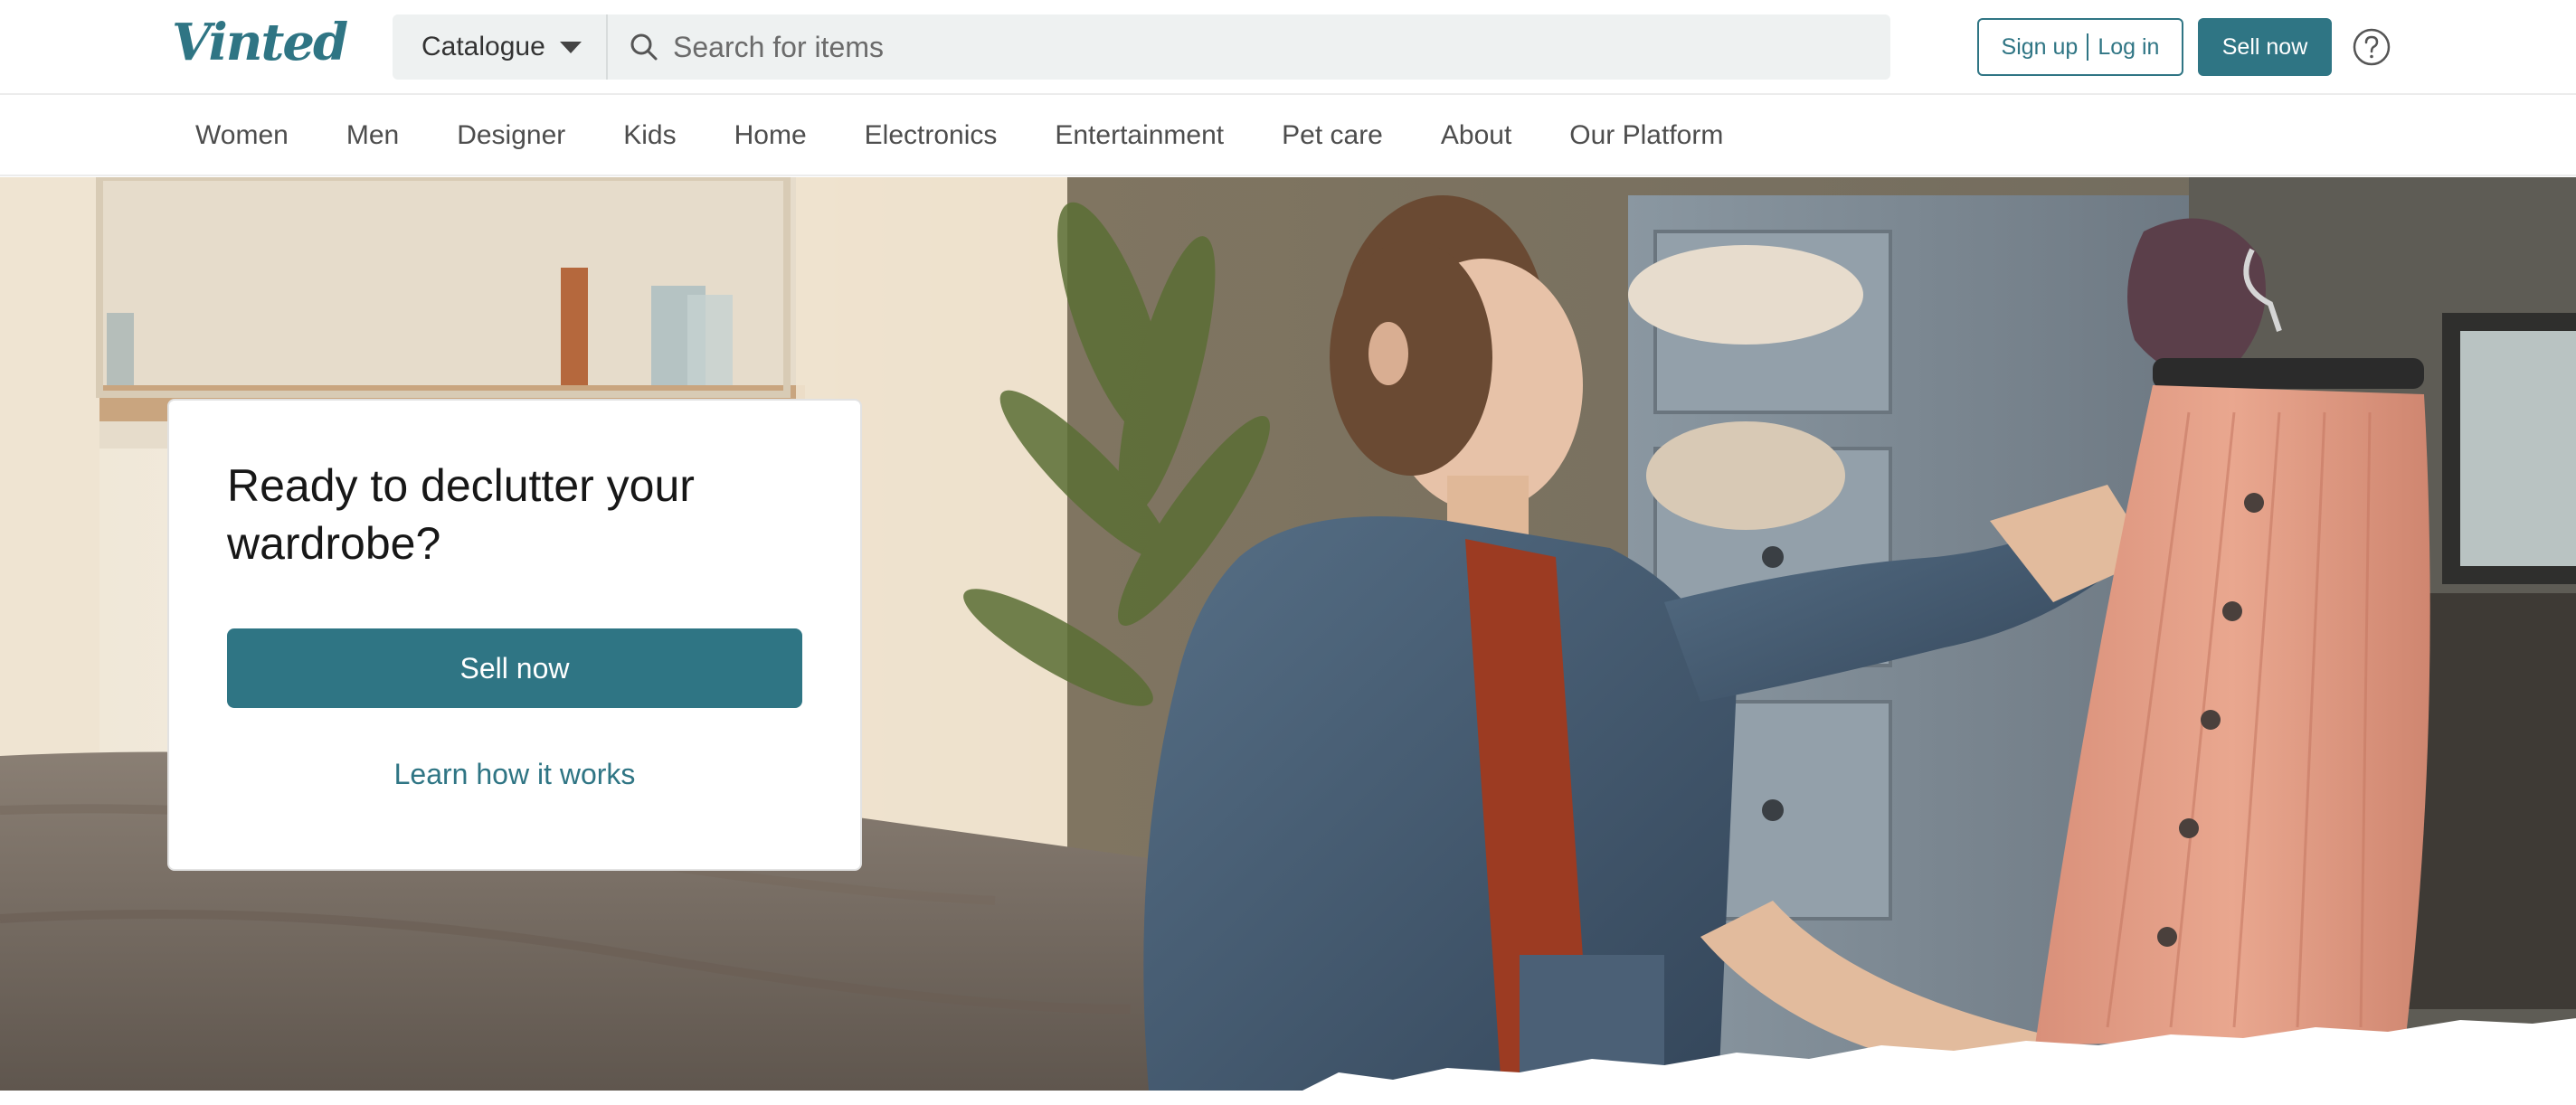 The height and width of the screenshot is (1105, 2576). I want to click on search-input, so click(1275, 47).